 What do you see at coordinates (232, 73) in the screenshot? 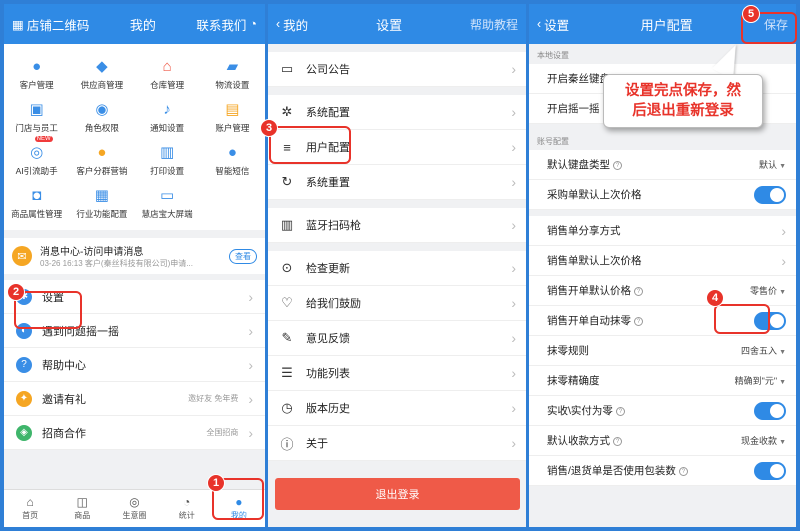
I see `grid-item: ▰ 物流设置` at bounding box center [232, 73].